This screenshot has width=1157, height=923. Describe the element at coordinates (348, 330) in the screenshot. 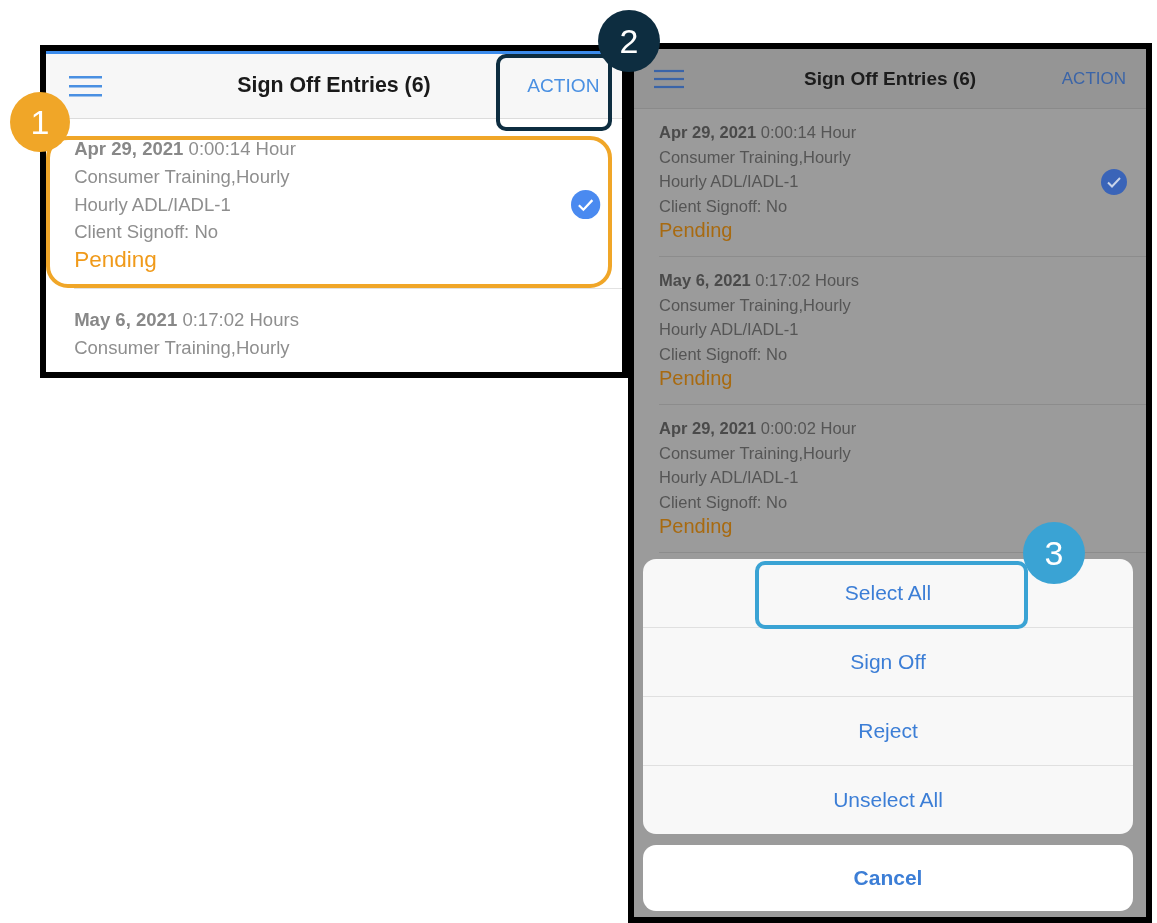

I see `entry-row: May 6, 2021 0:17:02 Hours Consumer Training,Hourly` at that location.